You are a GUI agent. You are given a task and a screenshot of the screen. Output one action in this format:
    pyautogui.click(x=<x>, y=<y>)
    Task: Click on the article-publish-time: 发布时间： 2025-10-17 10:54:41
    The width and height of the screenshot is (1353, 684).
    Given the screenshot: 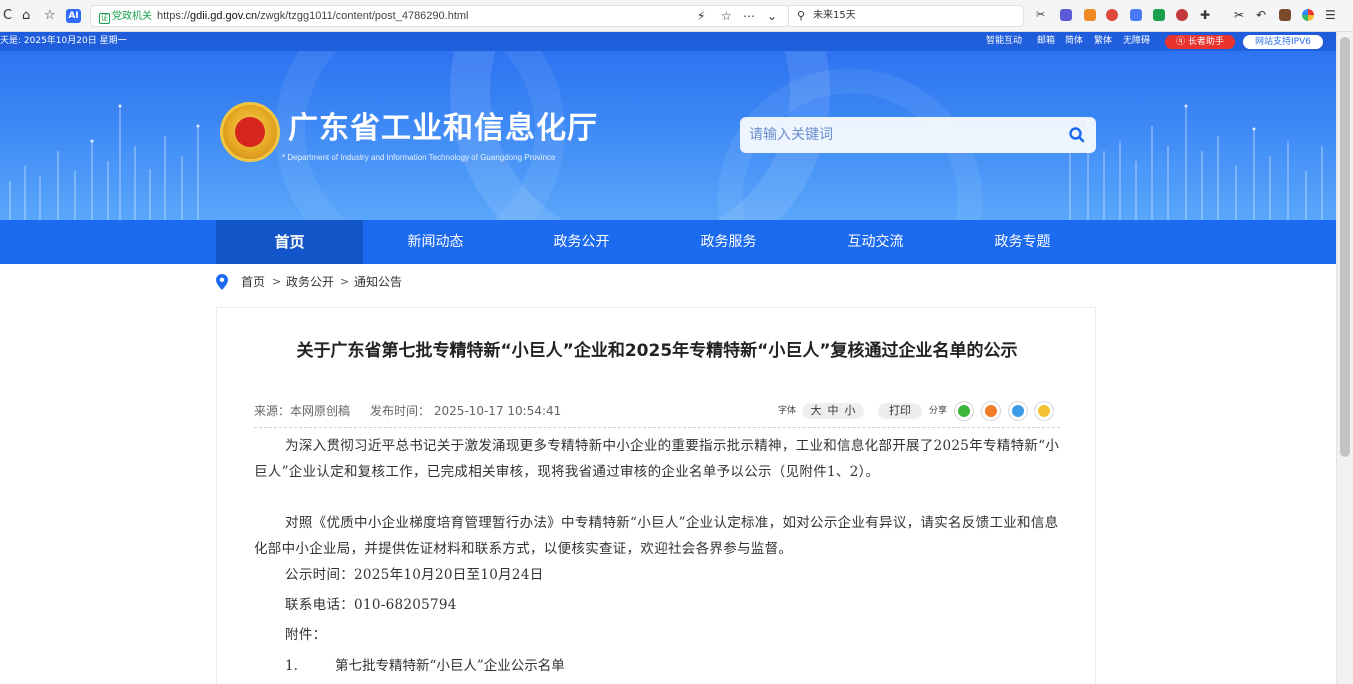 What is the action you would take?
    pyautogui.click(x=466, y=411)
    